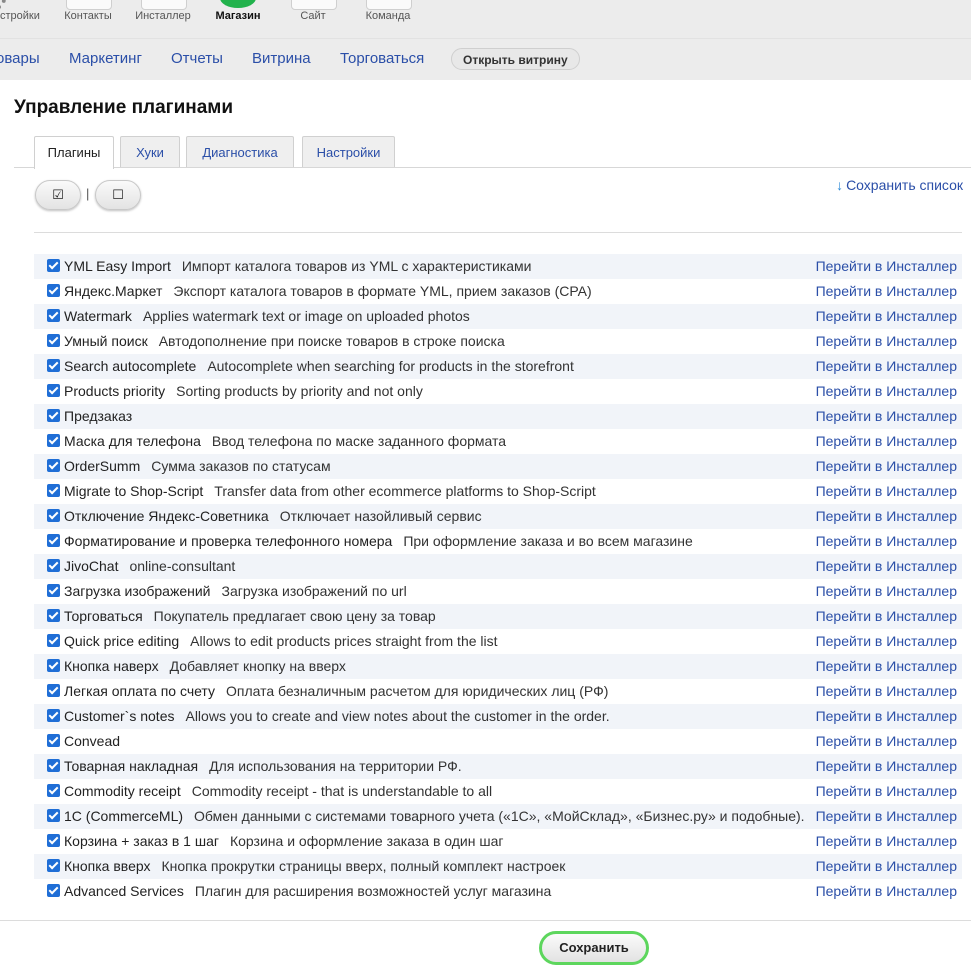 Image resolution: width=971 pixels, height=972 pixels. I want to click on menu-storefront: Витрина, so click(281, 58).